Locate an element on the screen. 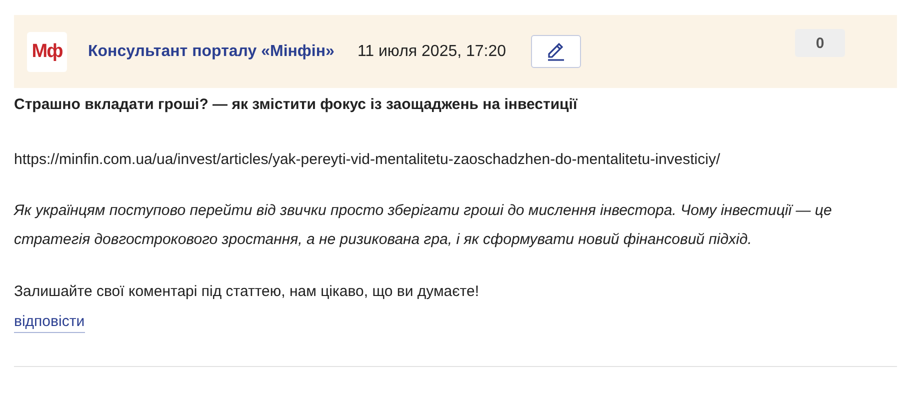  article-url: https://minfin.com.ua/ua/invest/articles/yak-pereyti-vid-mentalitetu-zaoschadzhen-do-mentalitetu-investiciy/ is located at coordinates (368, 160).